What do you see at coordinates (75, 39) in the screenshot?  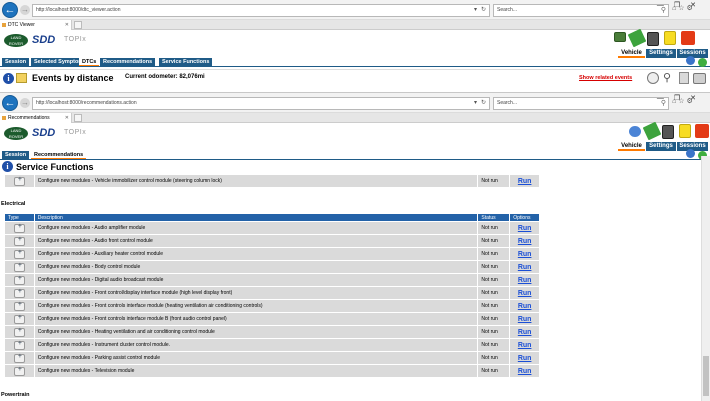 I see `topix-logo: TOPIx` at bounding box center [75, 39].